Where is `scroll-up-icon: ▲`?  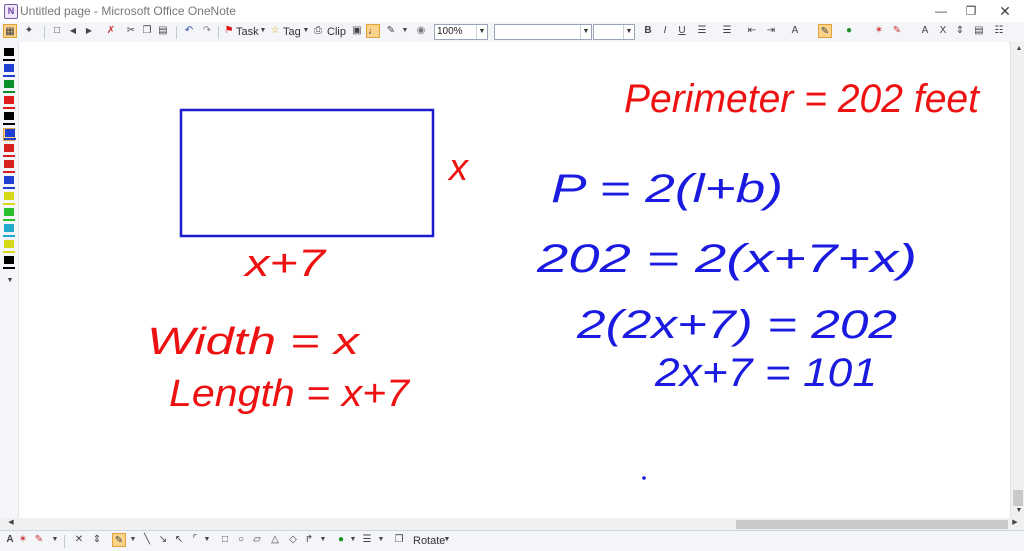
scroll-up-icon: ▲ is located at coordinates (1018, 49).